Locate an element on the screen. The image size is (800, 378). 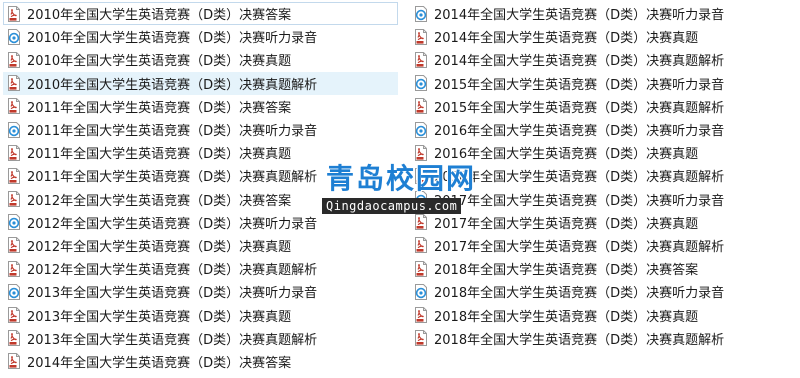
file-item: 2016年全国大学生英语竞赛（D类）决赛真题 is located at coordinates (605, 152).